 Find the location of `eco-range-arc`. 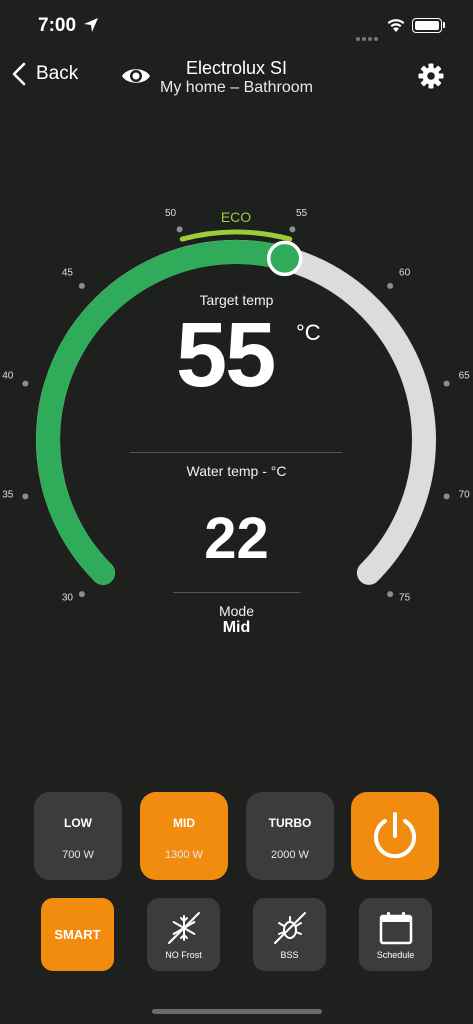

eco-range-arc is located at coordinates (236, 235).